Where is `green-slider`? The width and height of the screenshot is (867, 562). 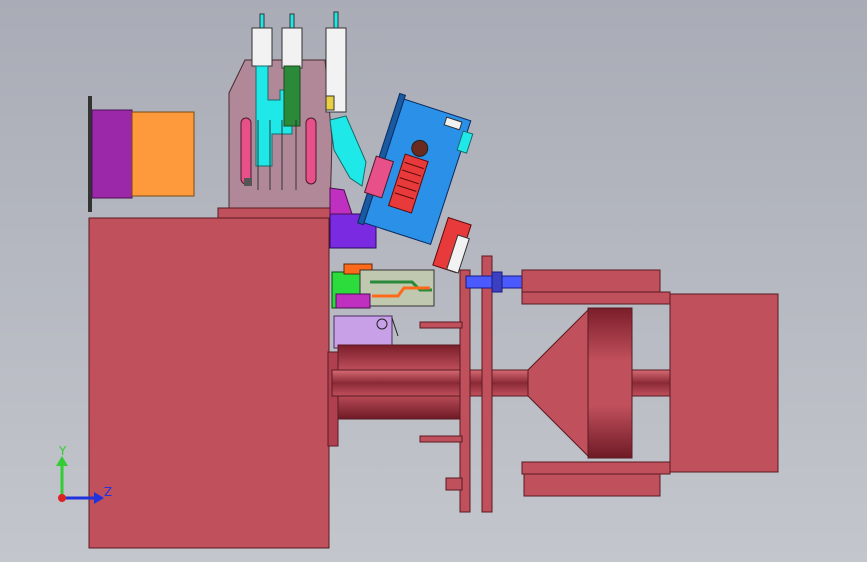 green-slider is located at coordinates (292, 96).